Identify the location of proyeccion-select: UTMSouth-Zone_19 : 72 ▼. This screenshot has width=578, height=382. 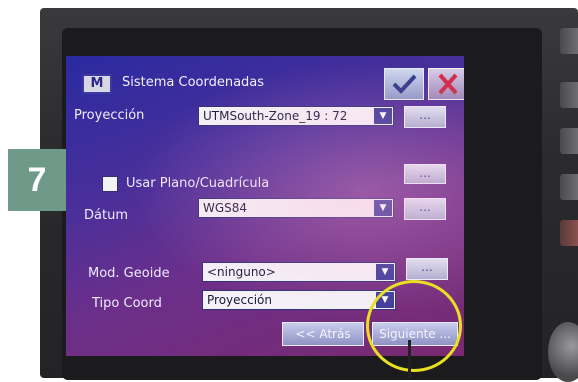
(296, 116).